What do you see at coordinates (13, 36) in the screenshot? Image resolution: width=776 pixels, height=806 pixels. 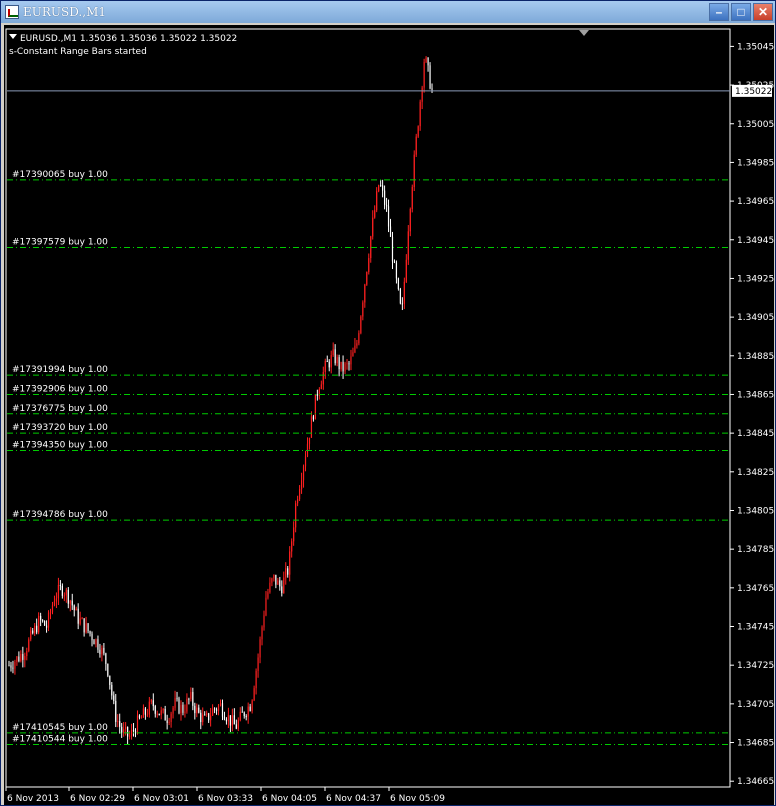 I see `chart-menu-triangle-icon` at bounding box center [13, 36].